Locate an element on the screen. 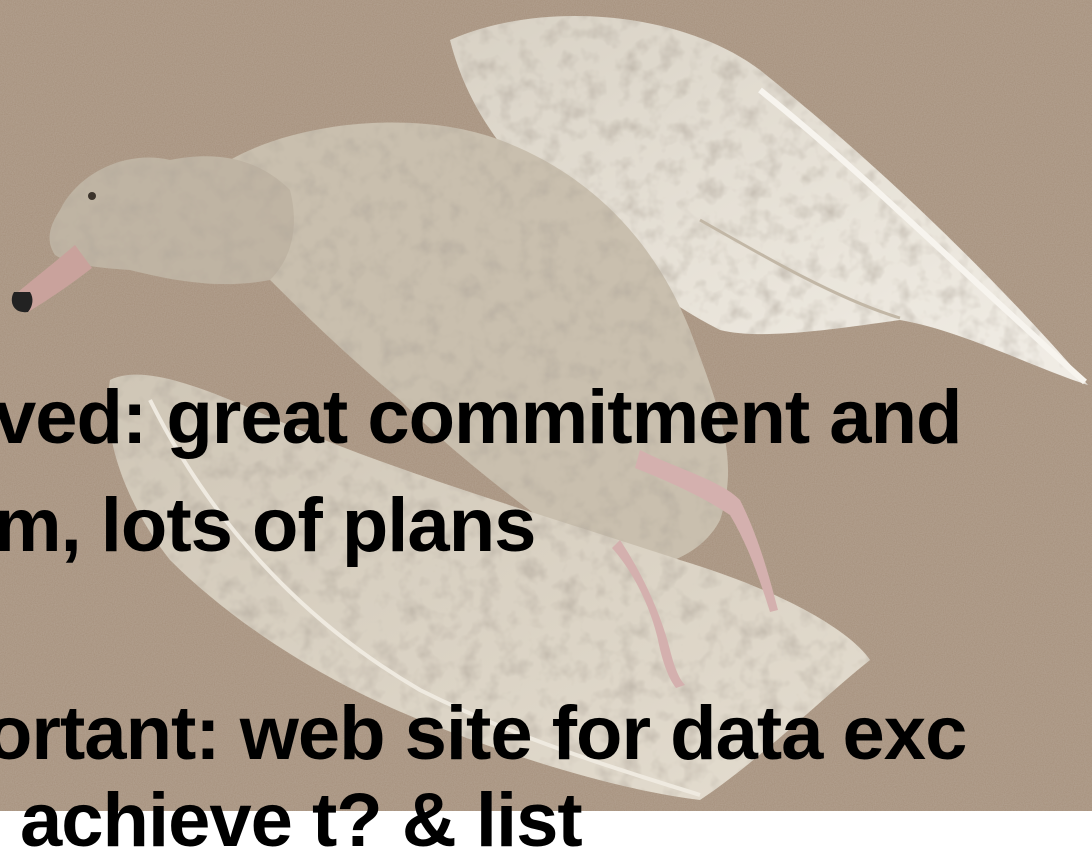  overlay-text-line-1: ved: great commitment and is located at coordinates (481, 417).